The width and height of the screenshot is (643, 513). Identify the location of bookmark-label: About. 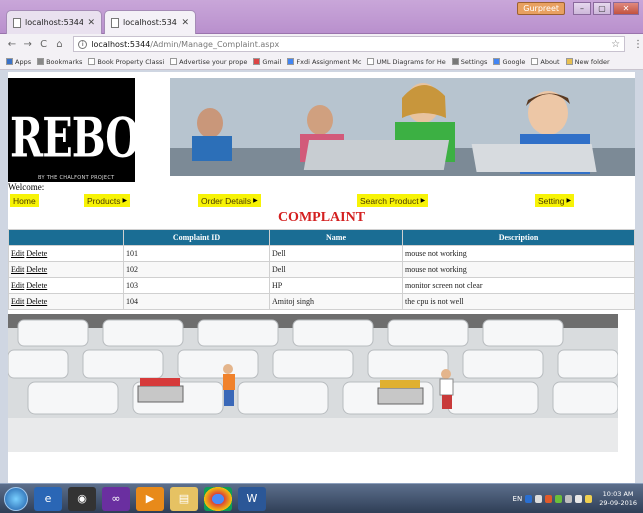
(550, 61).